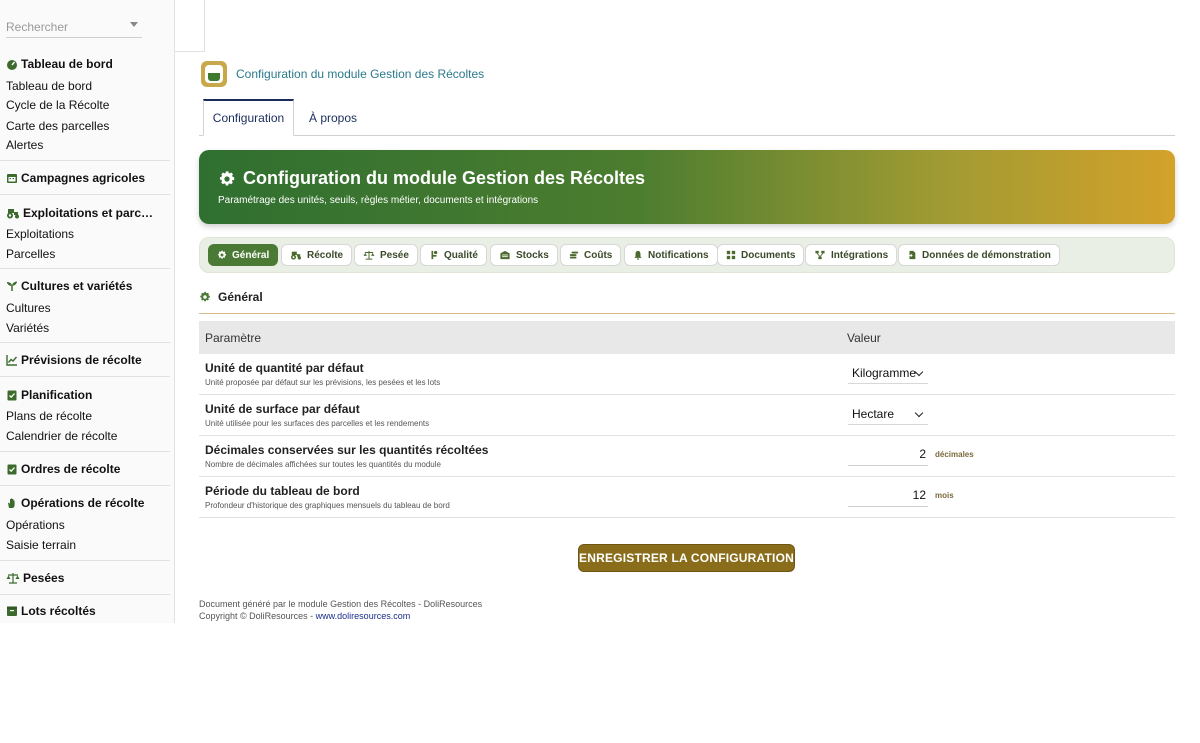  Describe the element at coordinates (190, 26) in the screenshot. I see `top-menu-box` at that location.